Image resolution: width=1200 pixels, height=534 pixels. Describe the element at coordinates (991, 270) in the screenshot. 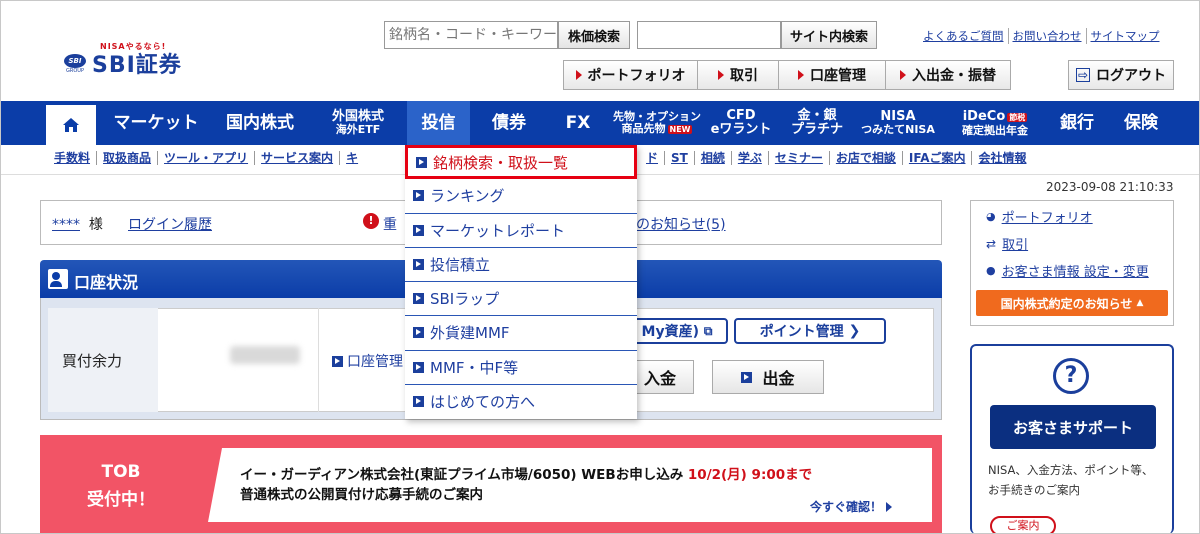

I see `person-icon: ●` at that location.